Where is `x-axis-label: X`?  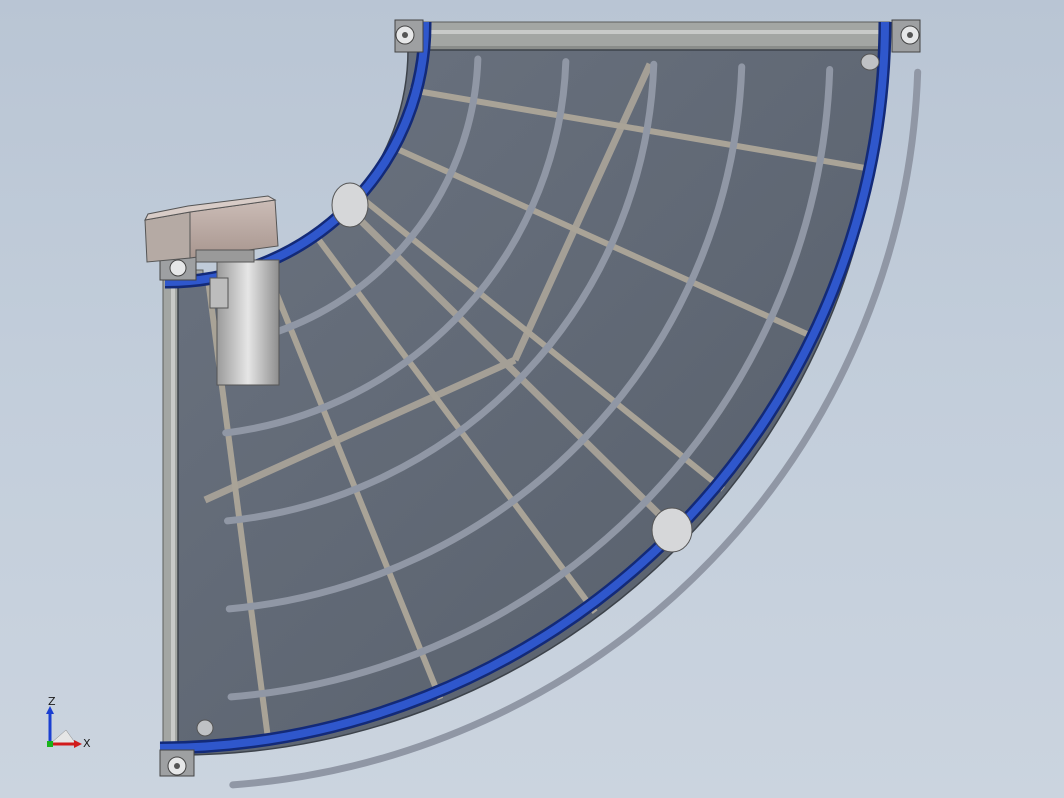 x-axis-label: X is located at coordinates (87, 743).